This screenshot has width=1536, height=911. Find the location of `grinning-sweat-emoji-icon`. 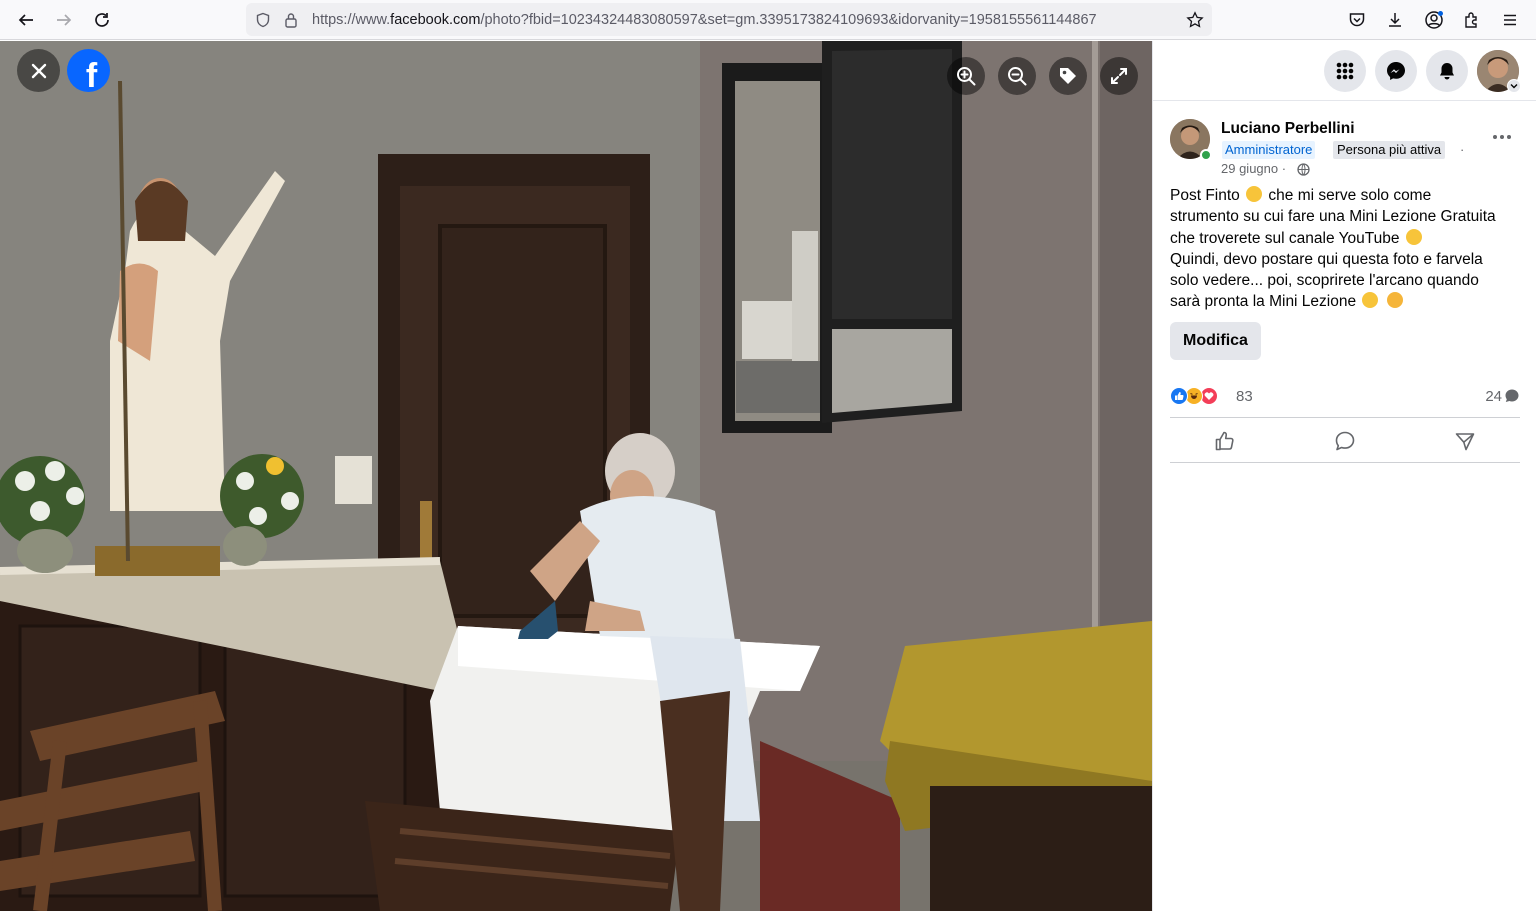

grinning-sweat-emoji-icon is located at coordinates (1254, 194).